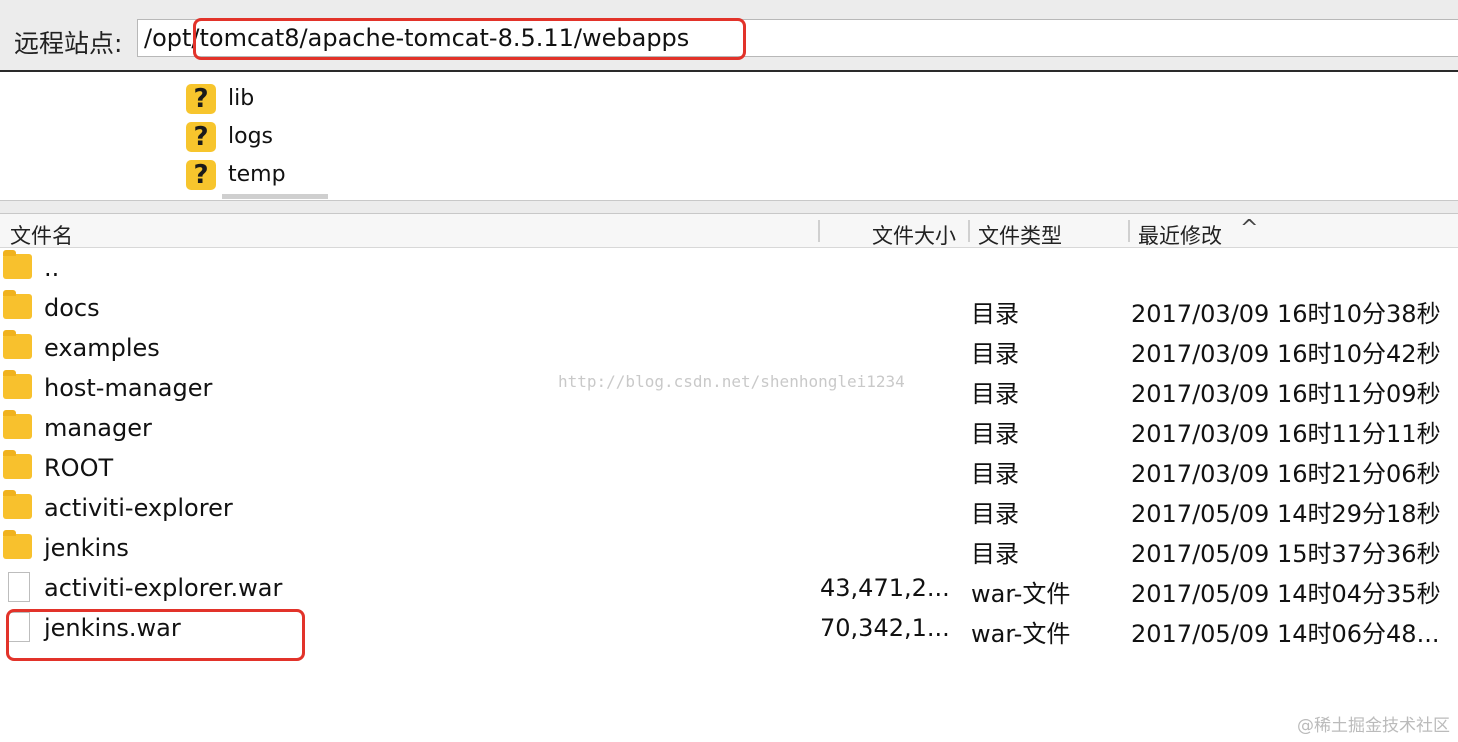 Image resolution: width=1458 pixels, height=742 pixels. What do you see at coordinates (729, 207) in the screenshot?
I see `pane-splitter` at bounding box center [729, 207].